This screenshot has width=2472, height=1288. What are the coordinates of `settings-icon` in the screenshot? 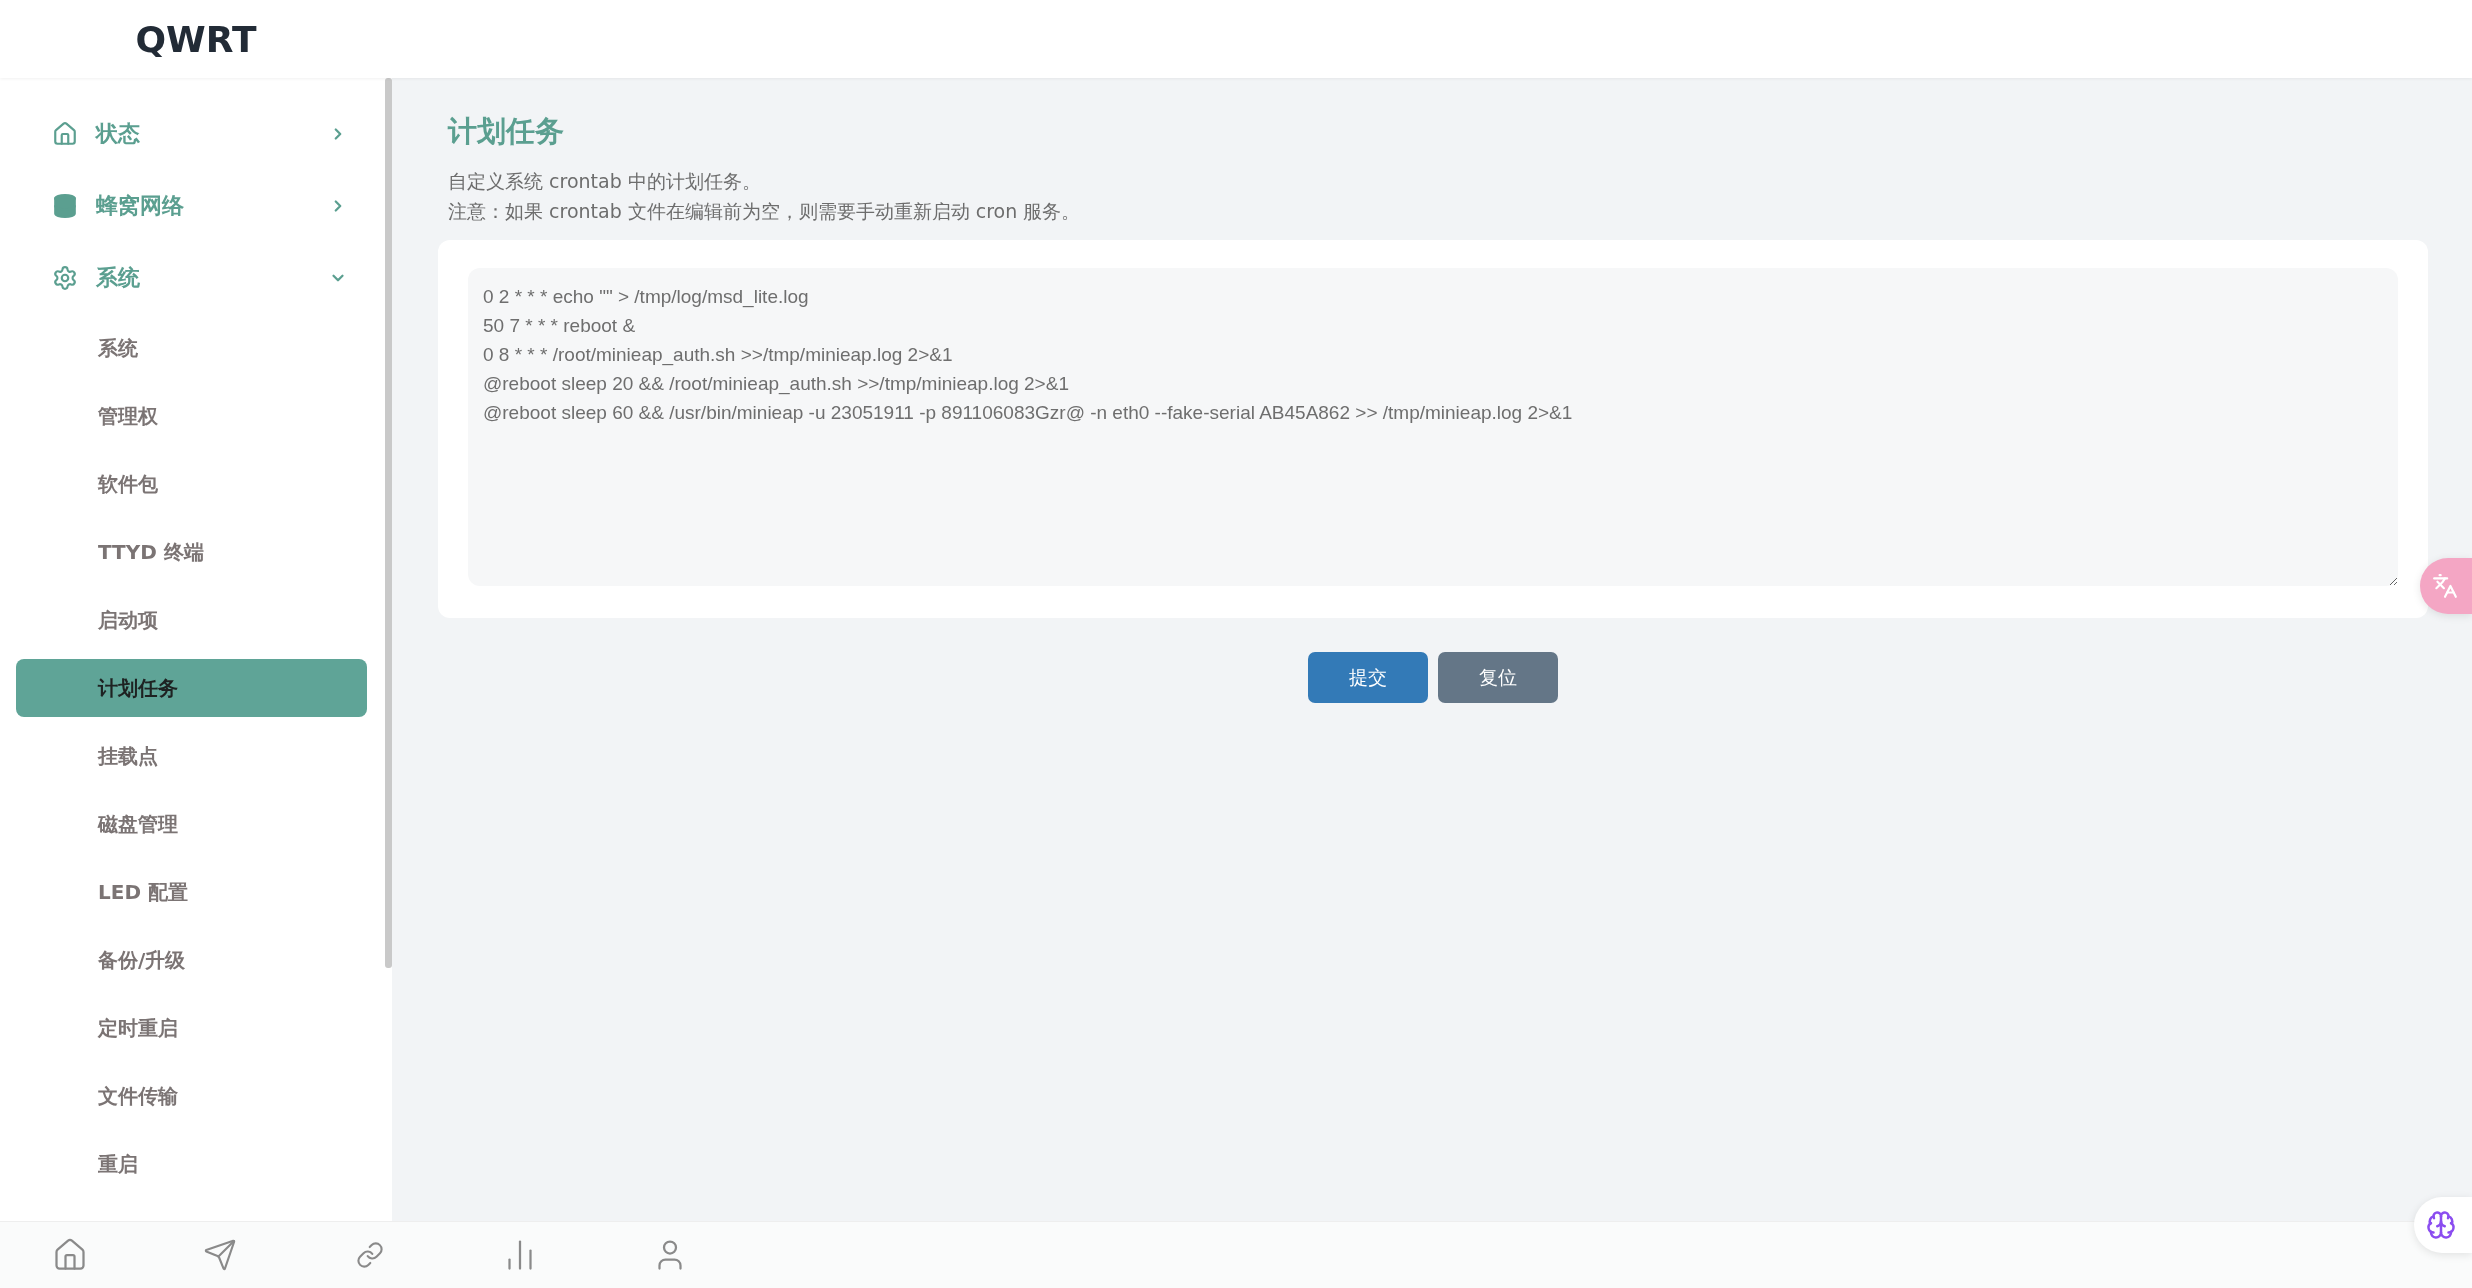 It's located at (65, 278).